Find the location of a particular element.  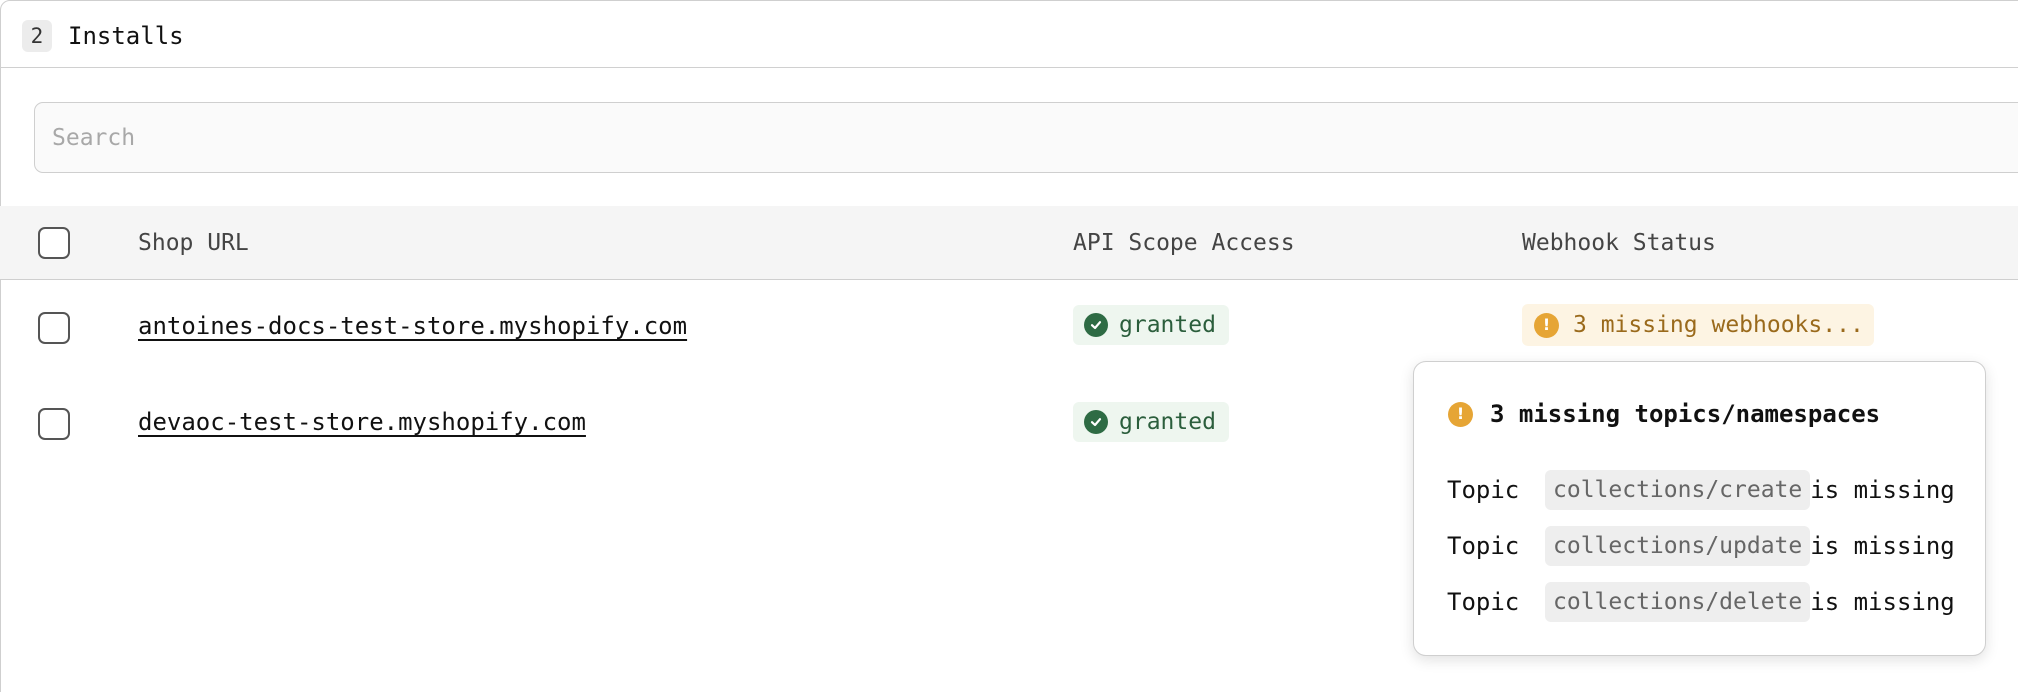

installs-count-badge: 2 is located at coordinates (37, 36).